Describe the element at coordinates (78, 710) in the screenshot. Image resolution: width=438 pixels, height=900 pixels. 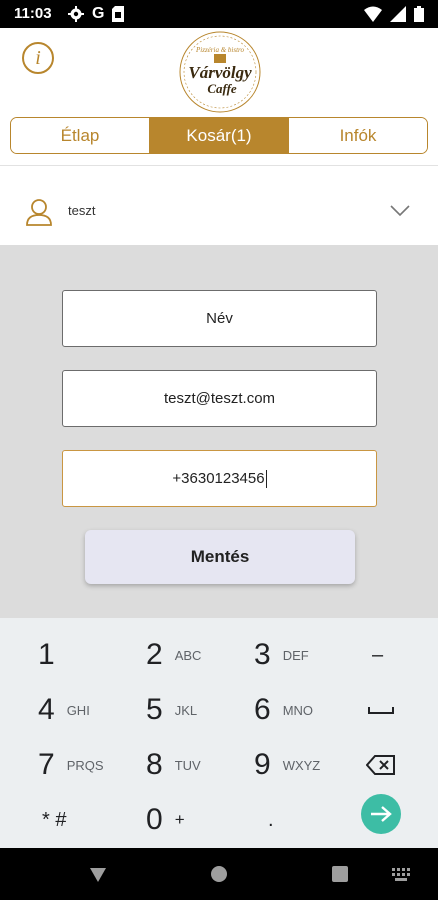
I see `key-4-letters: GHI` at that location.